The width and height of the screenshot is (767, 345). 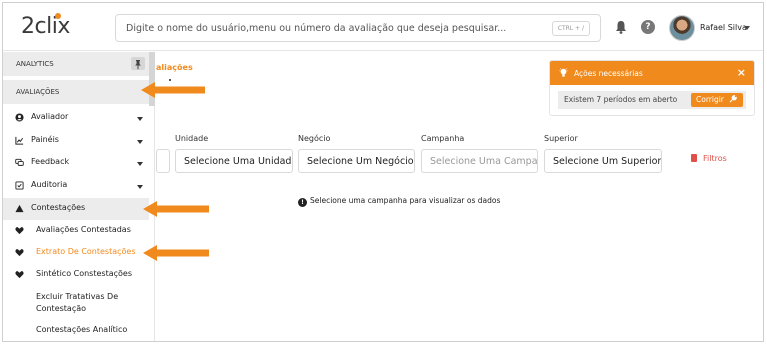 I want to click on actions-panel-title: Ações necessárias, so click(x=608, y=73).